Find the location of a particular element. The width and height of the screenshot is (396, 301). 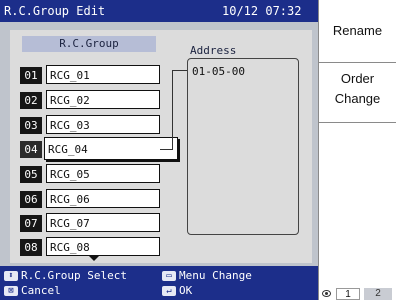

order-change-label-line2: Change is located at coordinates (357, 98).